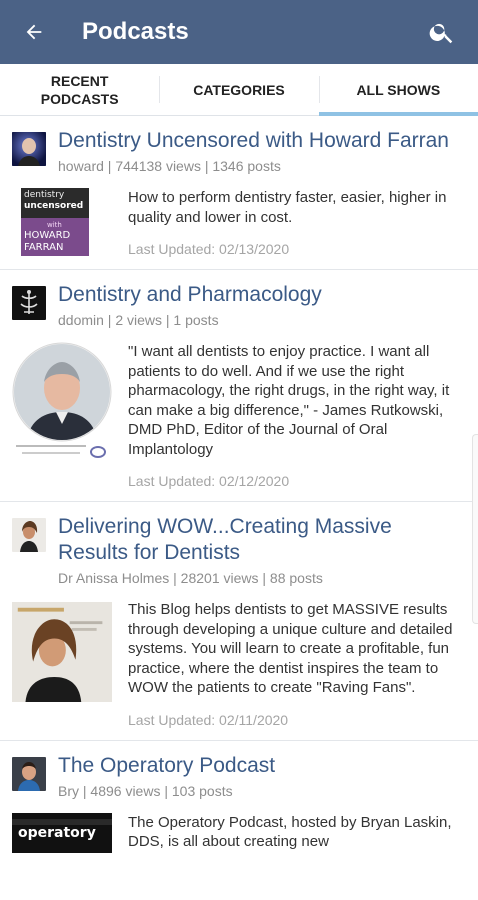 The height and width of the screenshot is (900, 478). I want to click on show-artwork: dentistry uncensored with HOWARD FARRAN, so click(62, 222).